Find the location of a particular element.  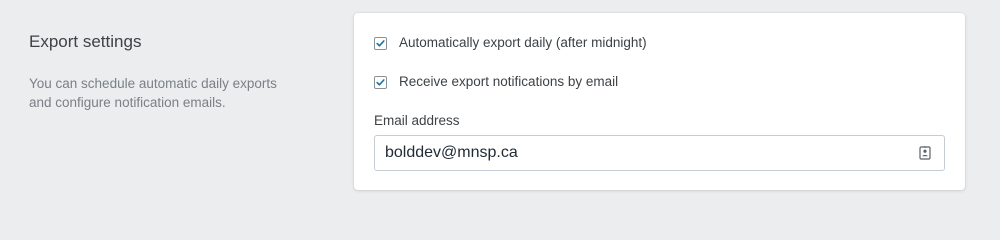

contact-card-icon is located at coordinates (925, 153).